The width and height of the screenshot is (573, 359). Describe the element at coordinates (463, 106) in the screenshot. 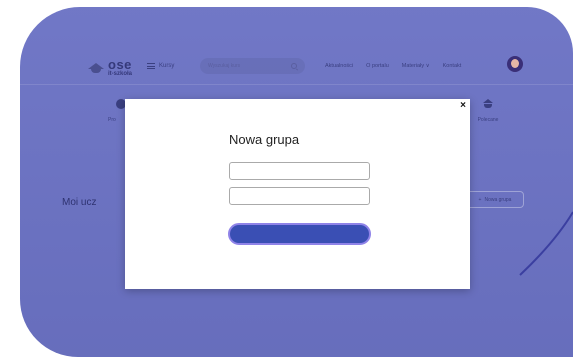

I see `close-icon: ×` at that location.